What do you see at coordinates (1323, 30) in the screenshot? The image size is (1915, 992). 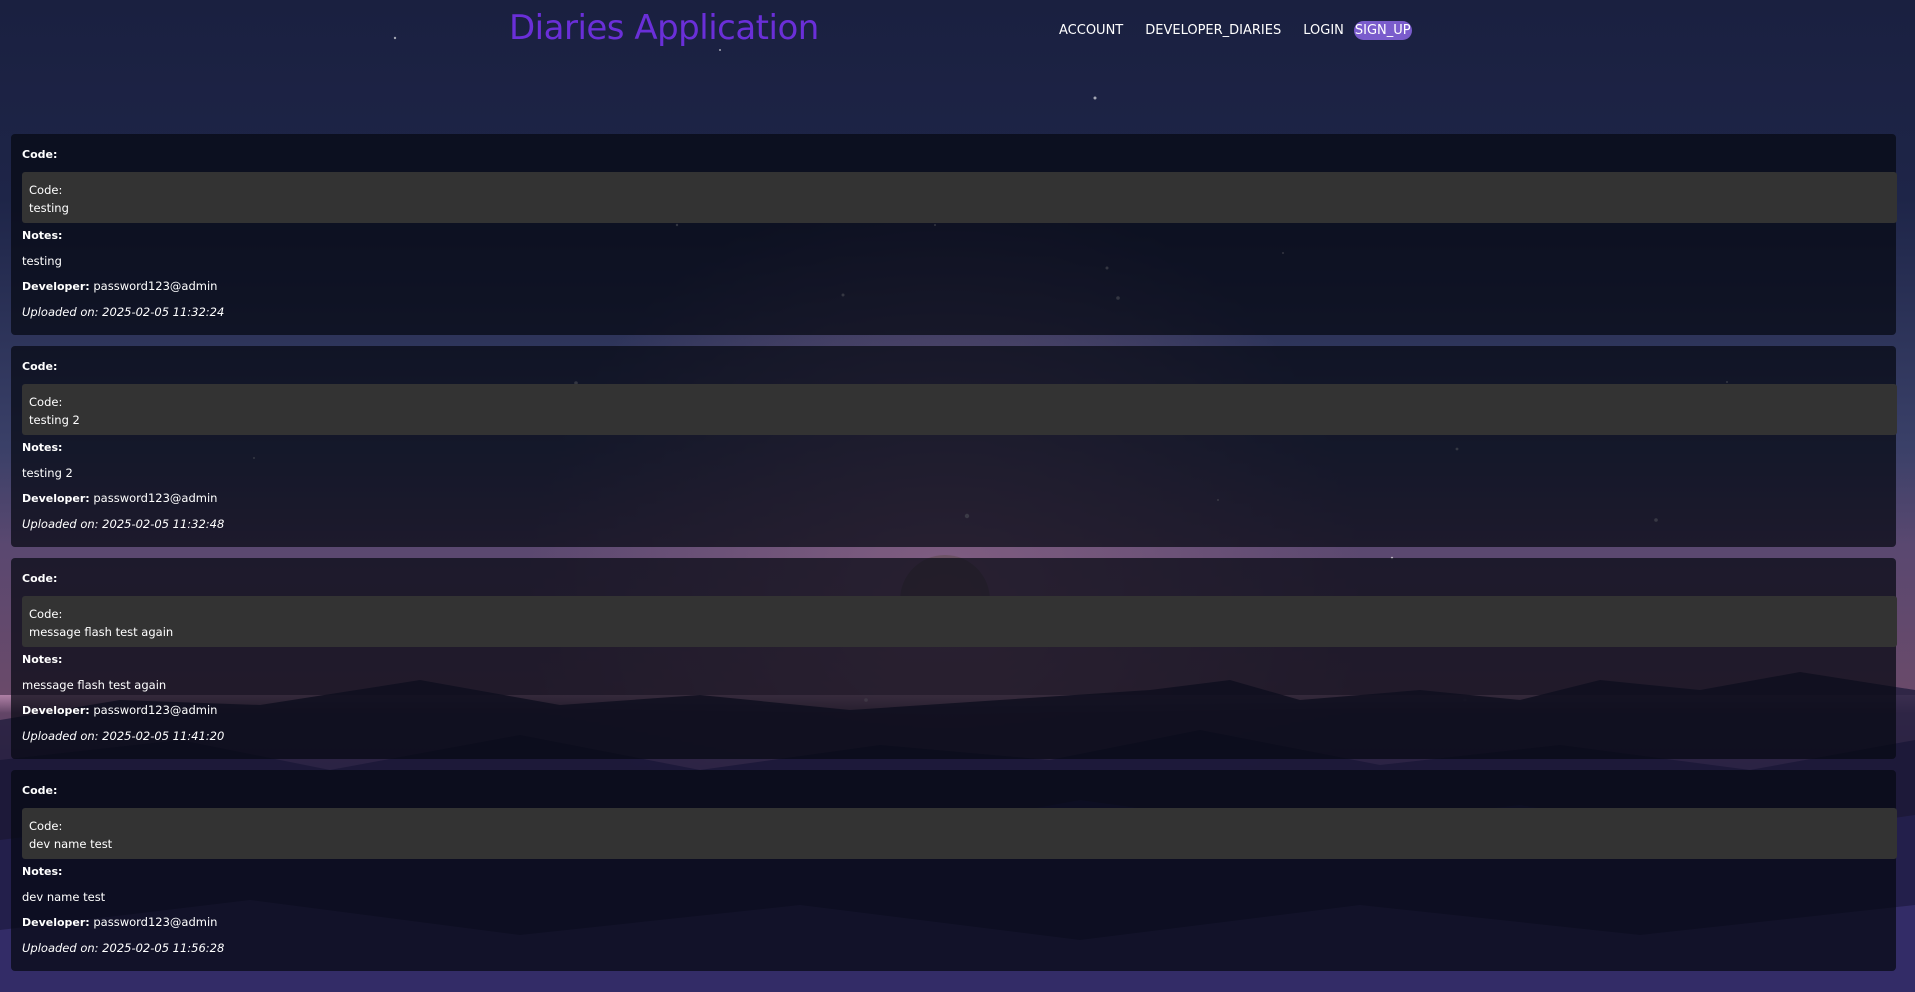 I see `nav-link-login: LOGIN` at bounding box center [1323, 30].